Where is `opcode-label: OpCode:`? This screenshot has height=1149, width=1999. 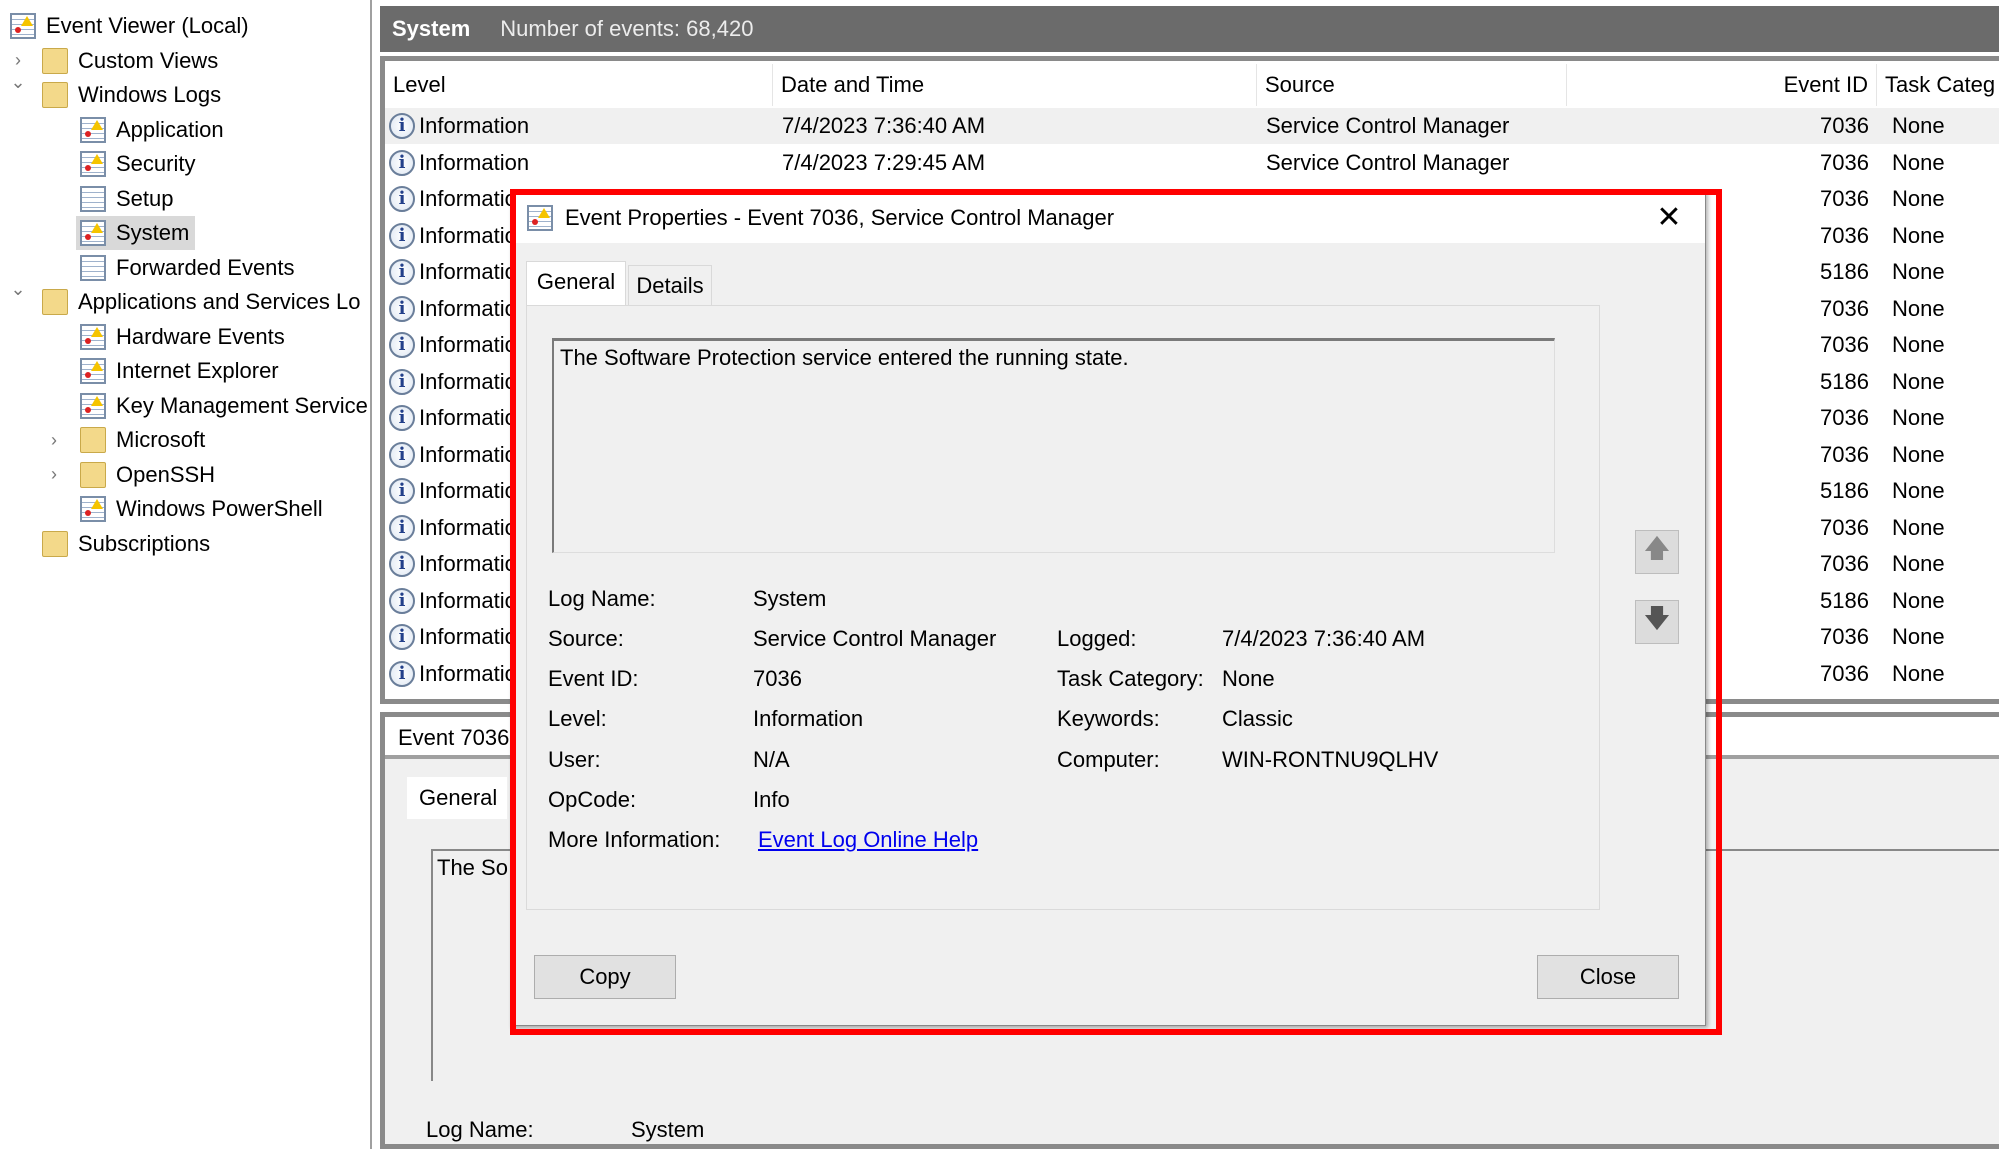 opcode-label: OpCode: is located at coordinates (592, 799).